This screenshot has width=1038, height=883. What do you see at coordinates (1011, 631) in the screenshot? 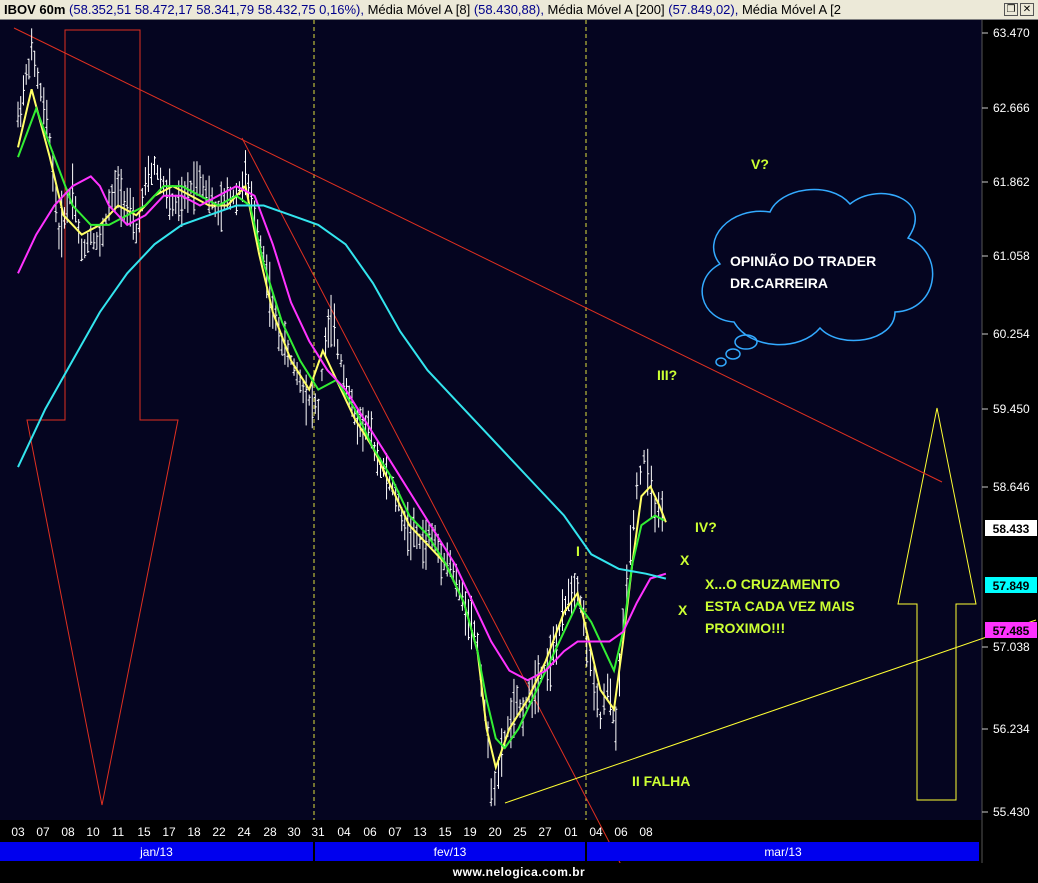
I see `price-badge-label: 57.485` at bounding box center [1011, 631].